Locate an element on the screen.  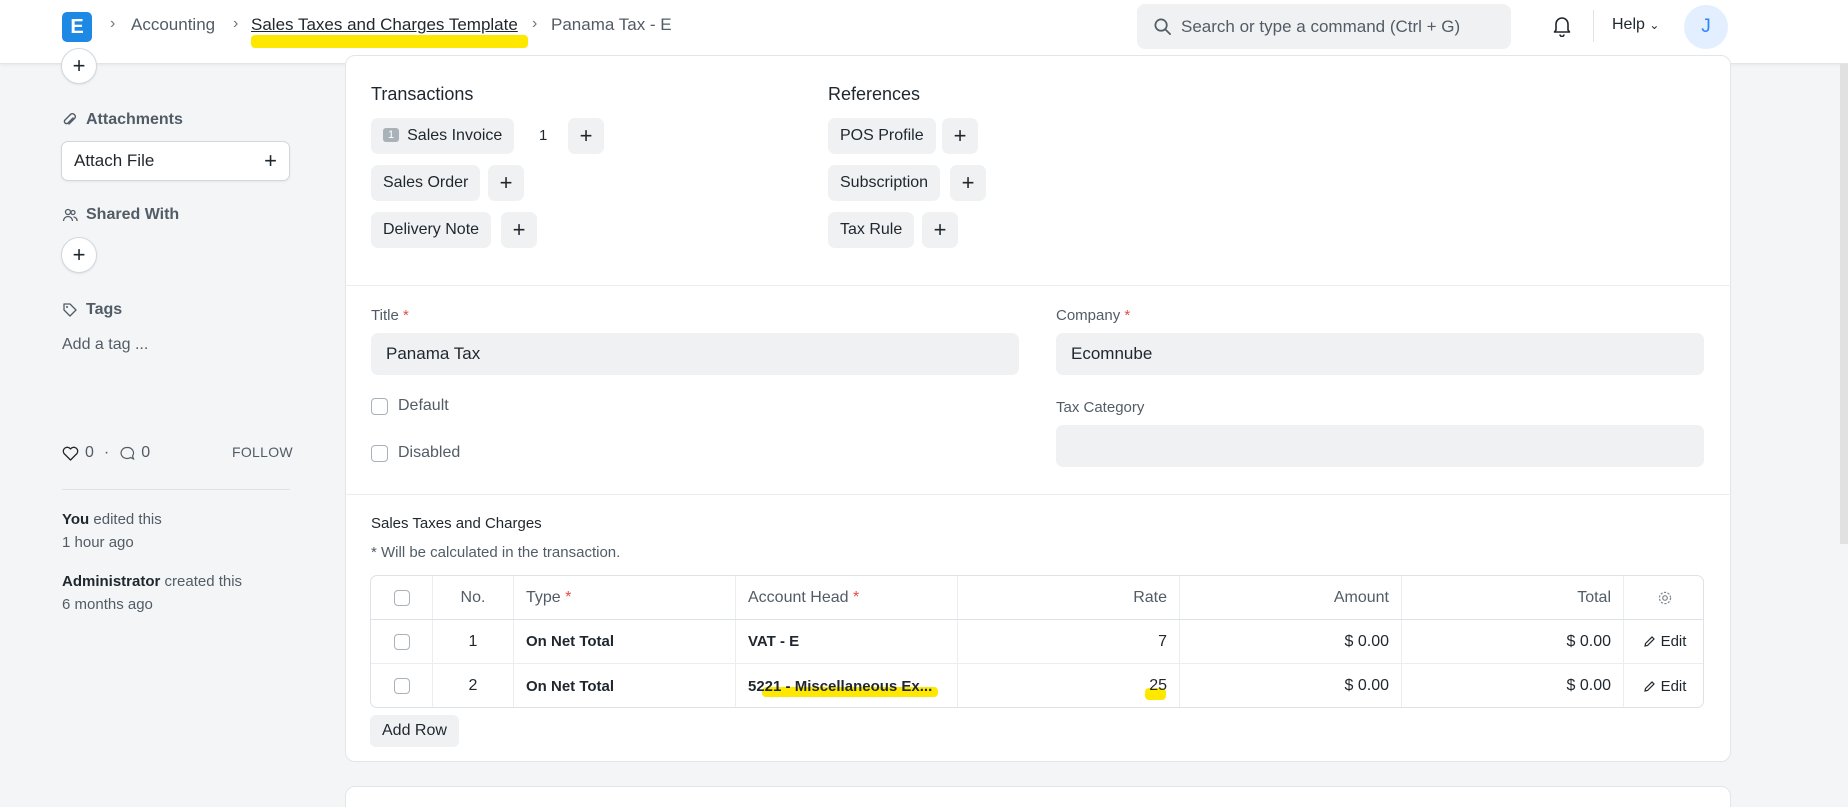
col-total: Total is located at coordinates (1513, 597).